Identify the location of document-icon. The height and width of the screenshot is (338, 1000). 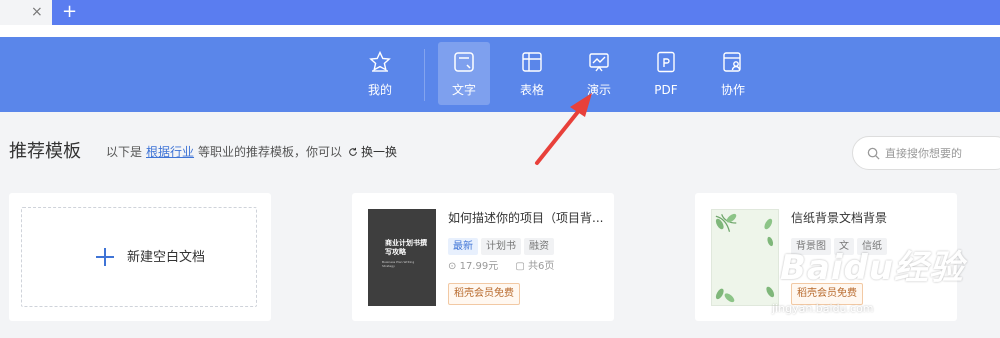
(464, 62).